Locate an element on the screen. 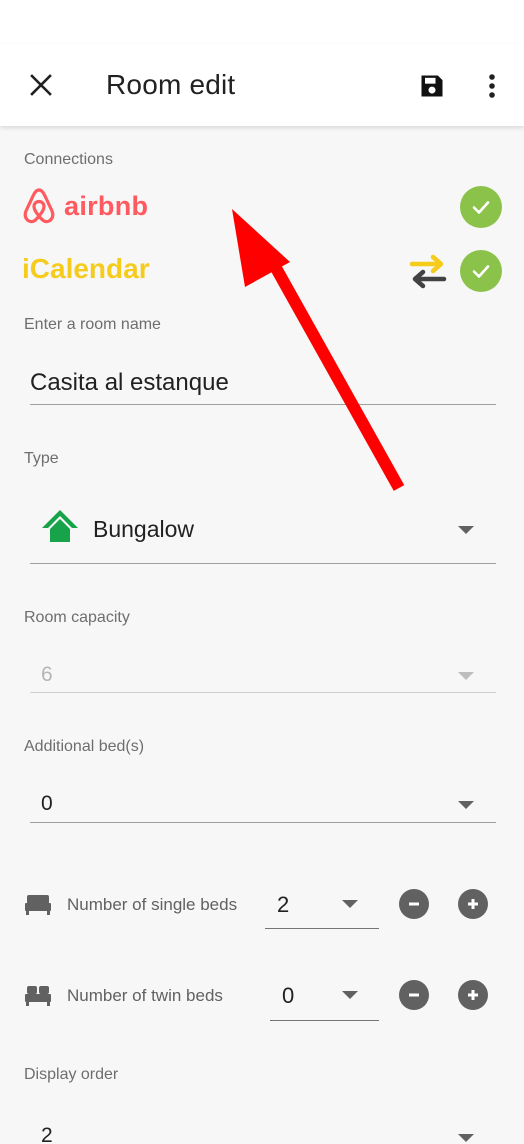  twin-beds-label: Number of twin beds is located at coordinates (145, 995).